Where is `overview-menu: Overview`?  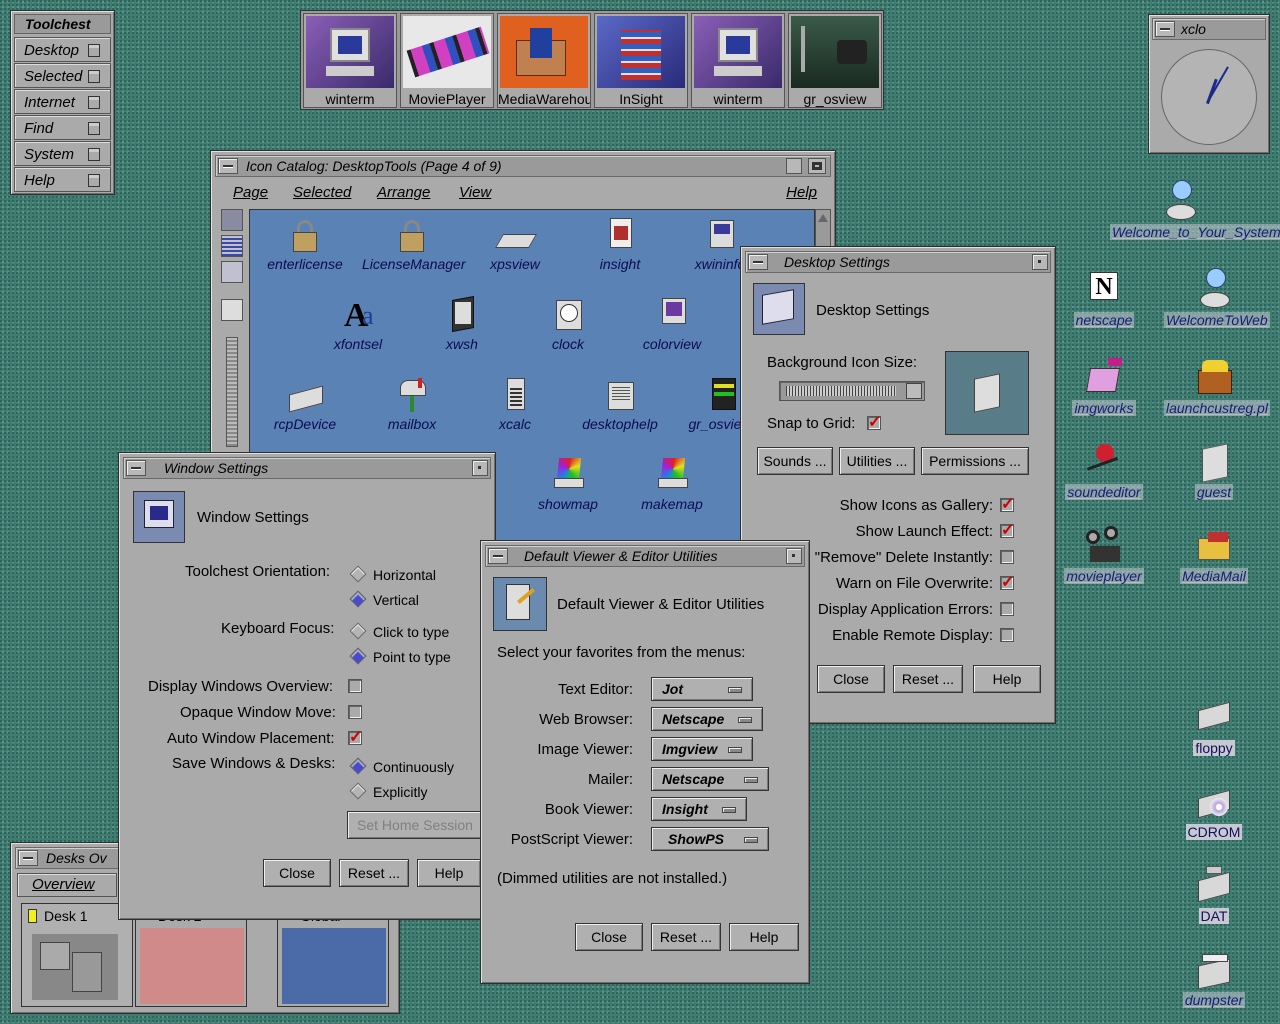
overview-menu: Overview is located at coordinates (67, 885).